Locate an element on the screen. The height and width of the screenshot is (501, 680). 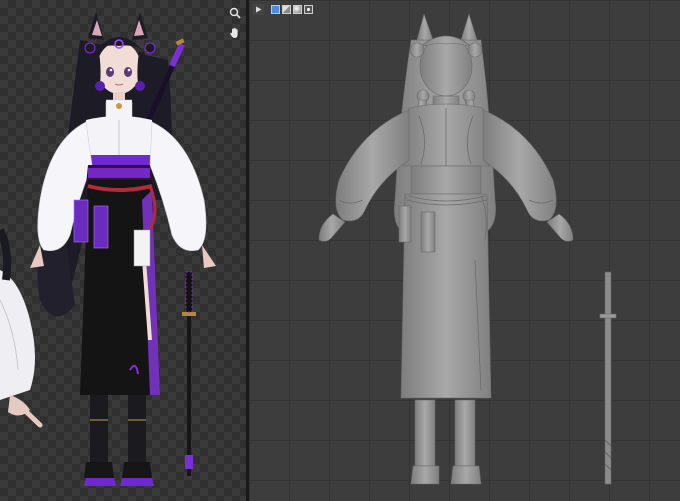
viewport-header is located at coordinates (283, 9).